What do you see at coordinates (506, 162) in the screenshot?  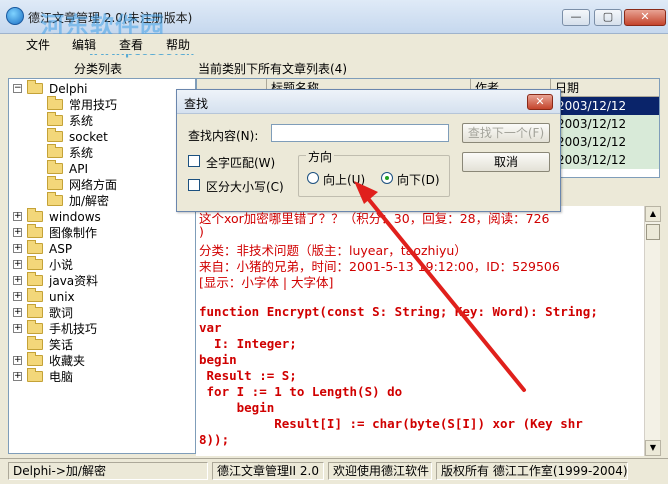 I see `cancel-button: 取消` at bounding box center [506, 162].